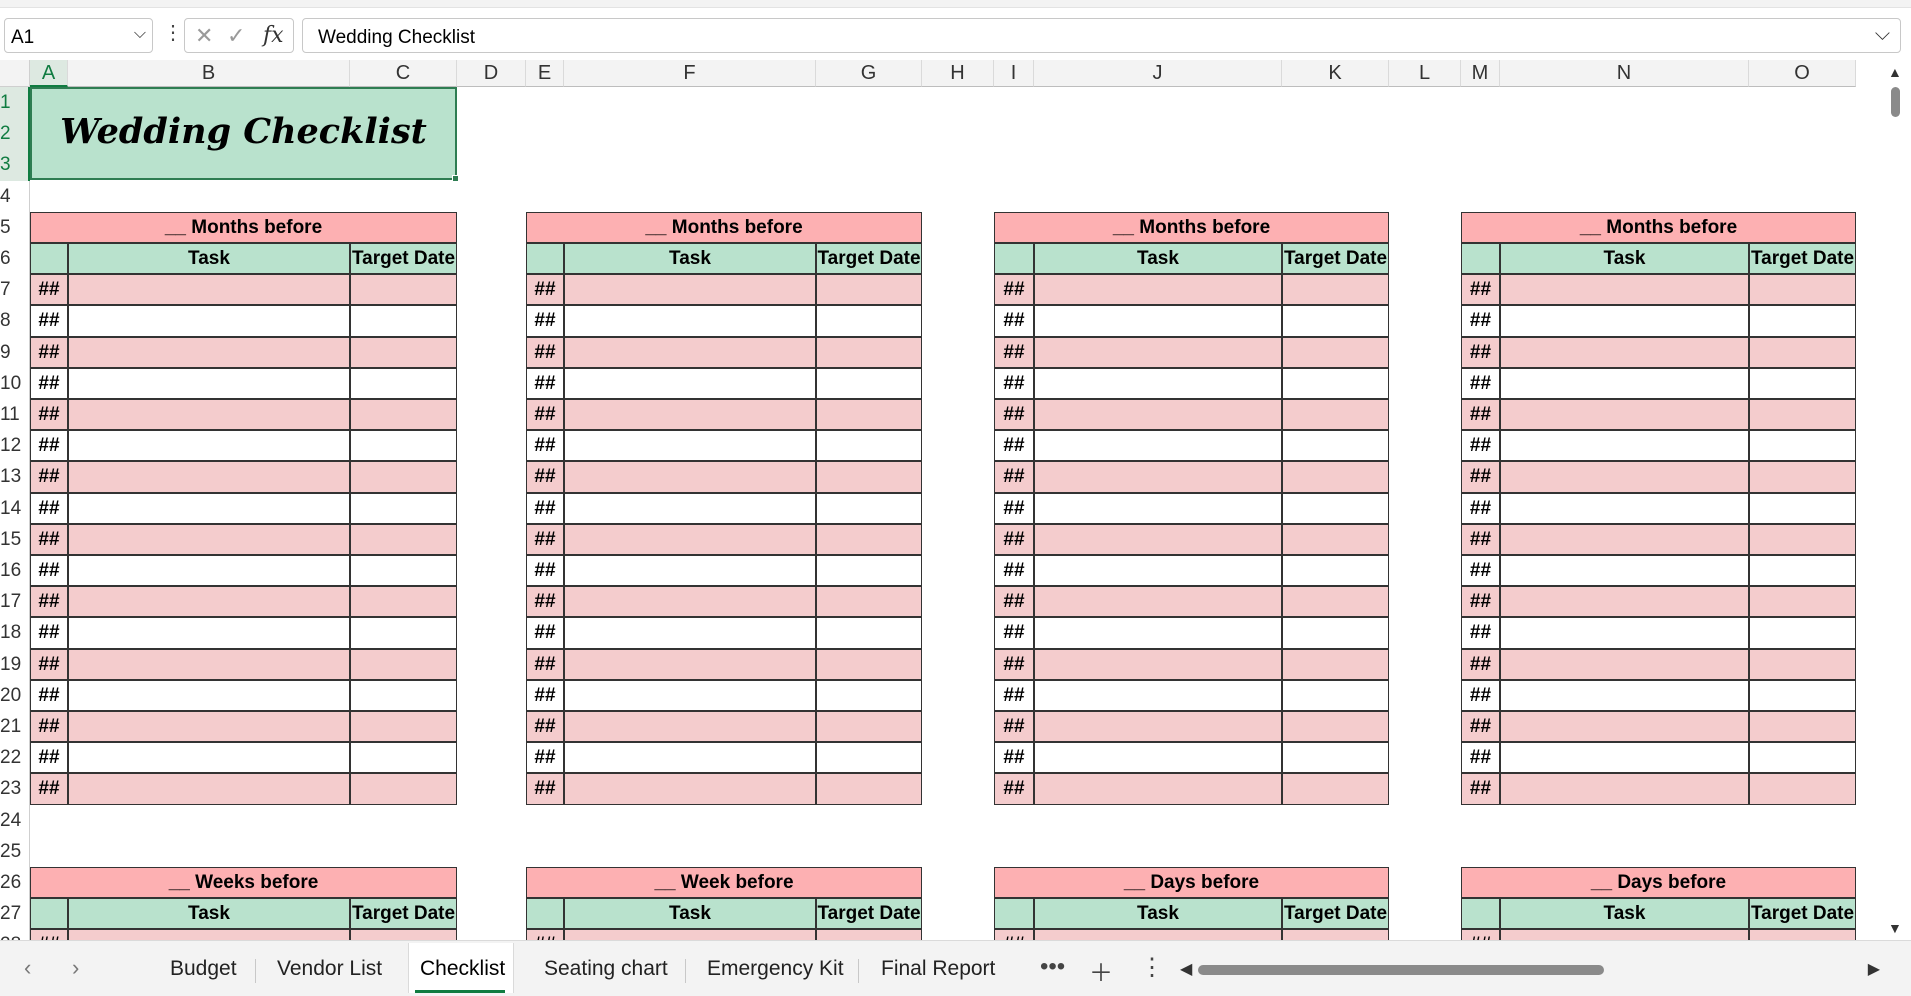  What do you see at coordinates (15, 633) in the screenshot?
I see `row-header-18: 18` at bounding box center [15, 633].